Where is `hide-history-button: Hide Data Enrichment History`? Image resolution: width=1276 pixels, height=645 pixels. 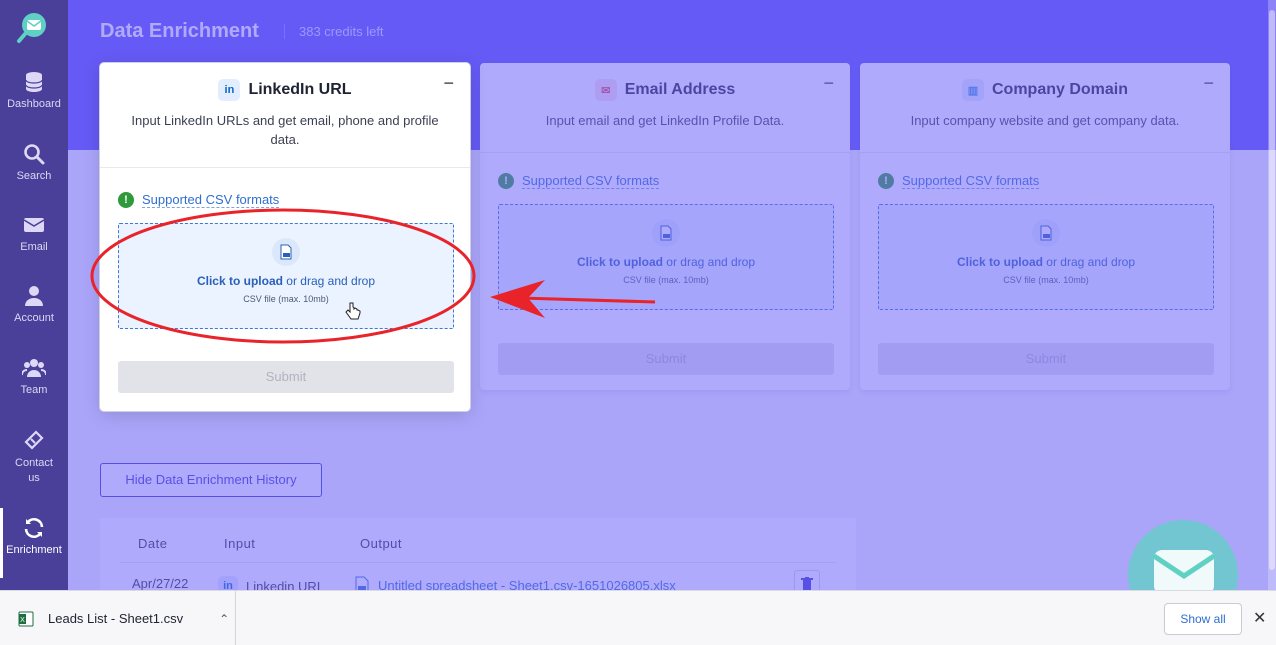
hide-history-button: Hide Data Enrichment History is located at coordinates (211, 480).